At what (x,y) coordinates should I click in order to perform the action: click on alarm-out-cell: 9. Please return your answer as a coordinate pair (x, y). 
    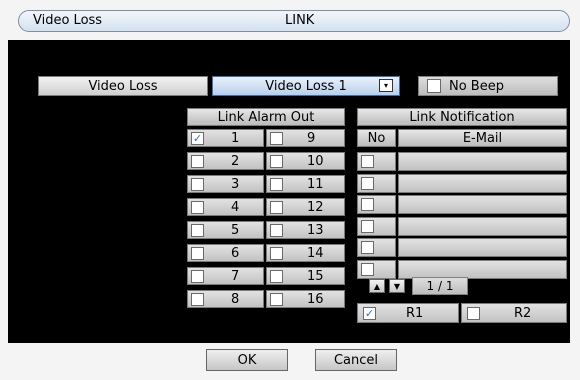
    Looking at the image, I should click on (305, 138).